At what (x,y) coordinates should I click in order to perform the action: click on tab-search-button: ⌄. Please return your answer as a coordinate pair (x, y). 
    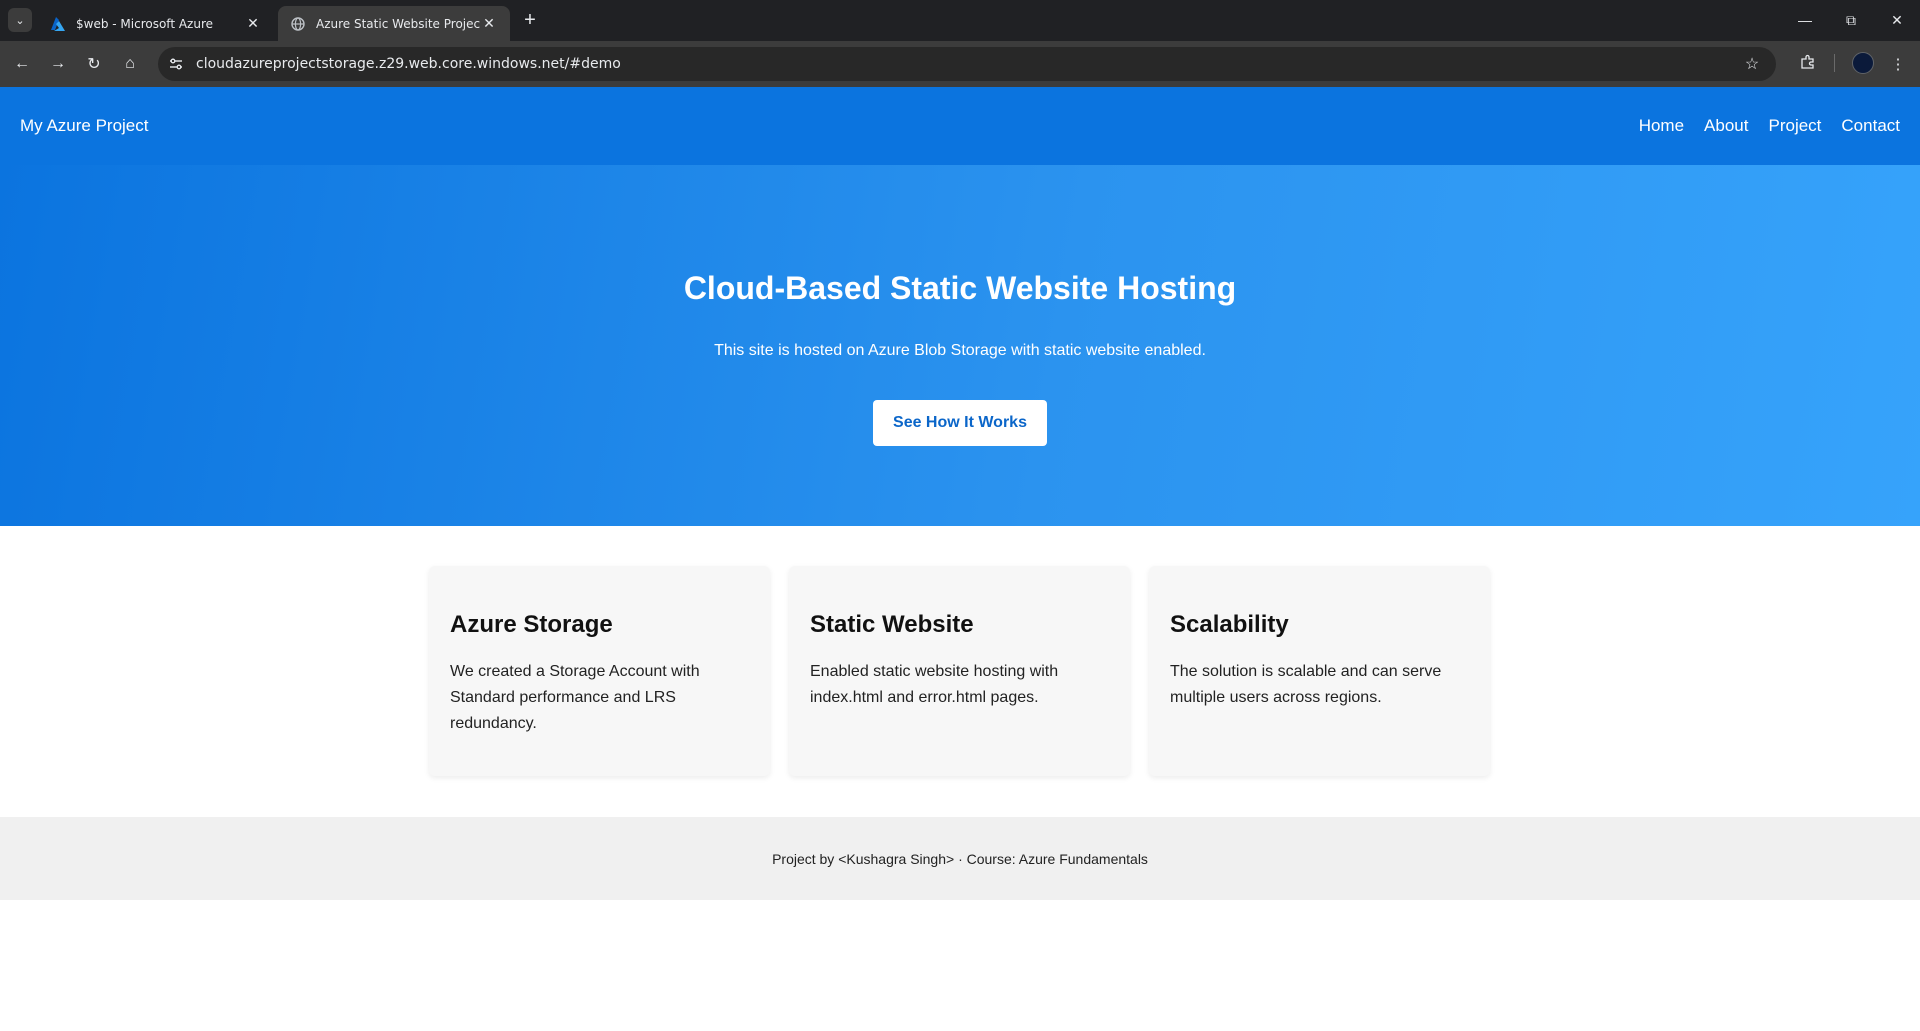
    Looking at the image, I should click on (20, 20).